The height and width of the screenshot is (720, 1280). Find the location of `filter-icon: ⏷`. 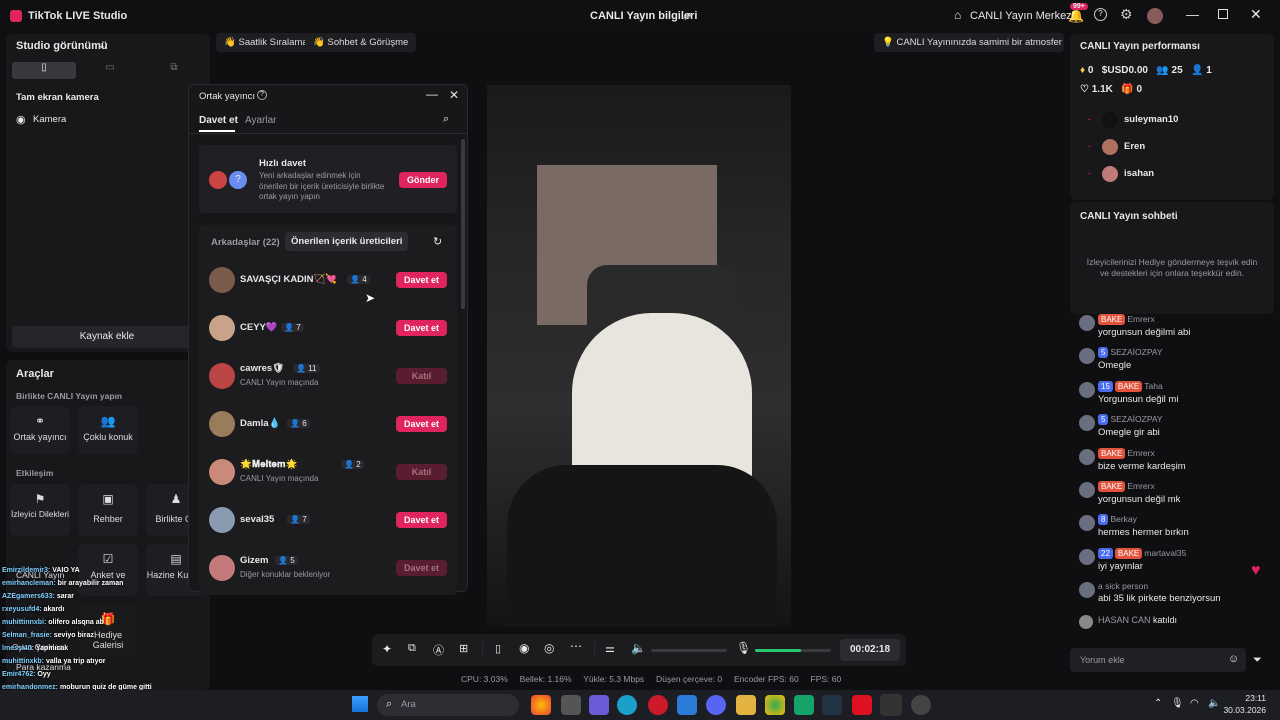

filter-icon: ⏷ is located at coordinates (1257, 660).